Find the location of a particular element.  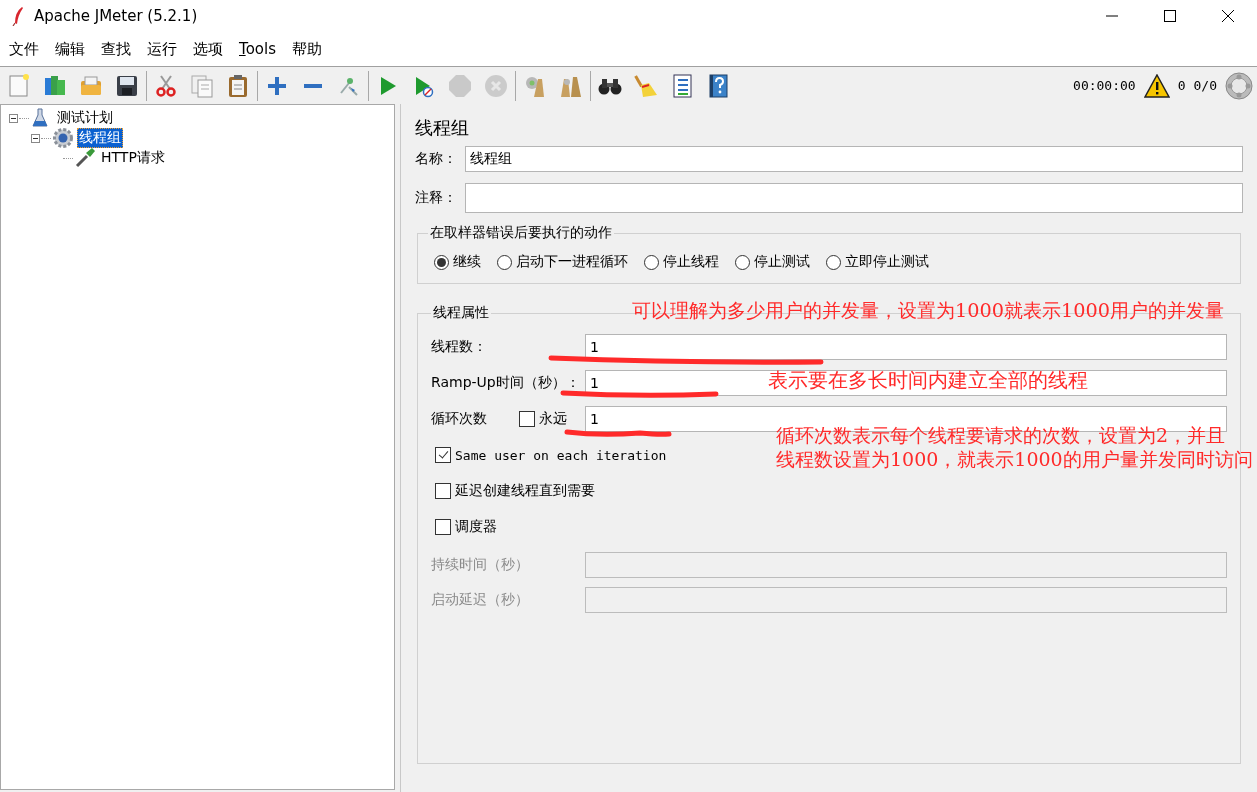

tree-item: 测试计划 is located at coordinates (85, 118).